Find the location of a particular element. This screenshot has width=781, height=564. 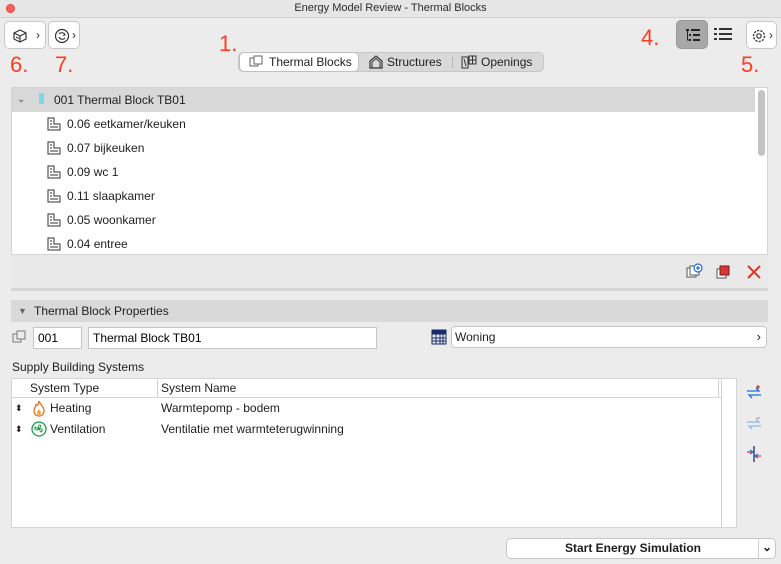

tree-row-zone: 0.11 slaapkamer is located at coordinates (383, 196).